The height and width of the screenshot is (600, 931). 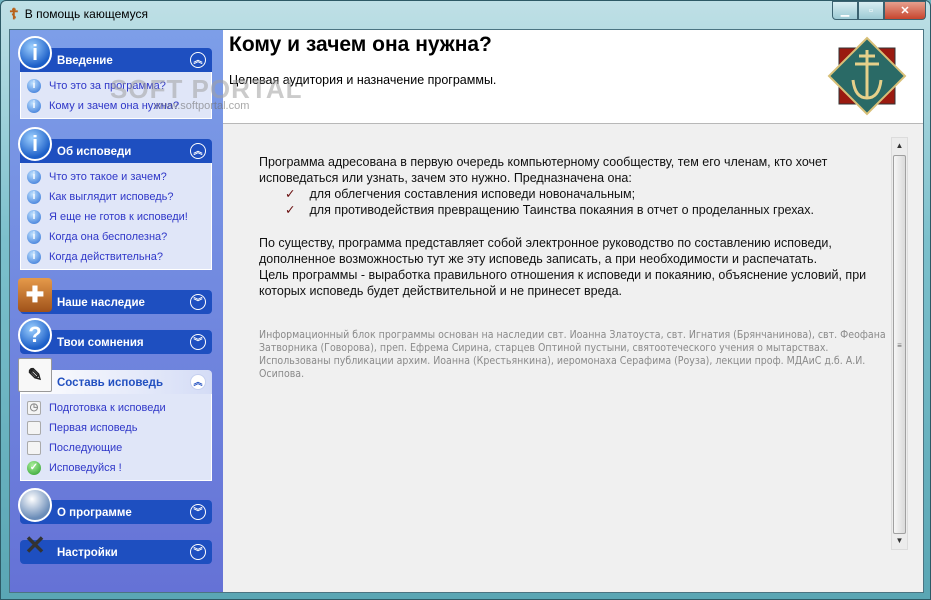 I want to click on globe-icon, so click(x=35, y=505).